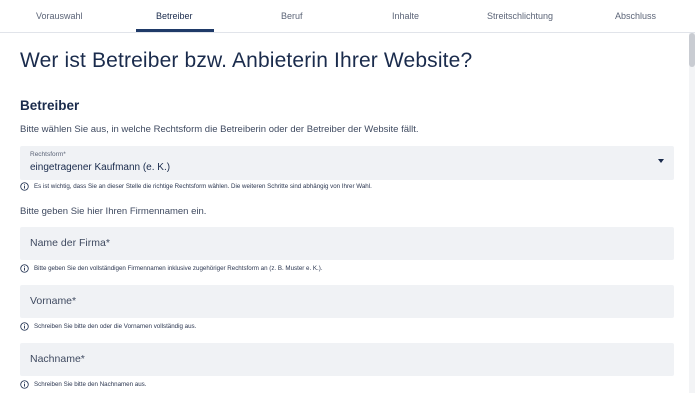 Image resolution: width=695 pixels, height=393 pixels. I want to click on tab-beruf: Beruf, so click(292, 16).